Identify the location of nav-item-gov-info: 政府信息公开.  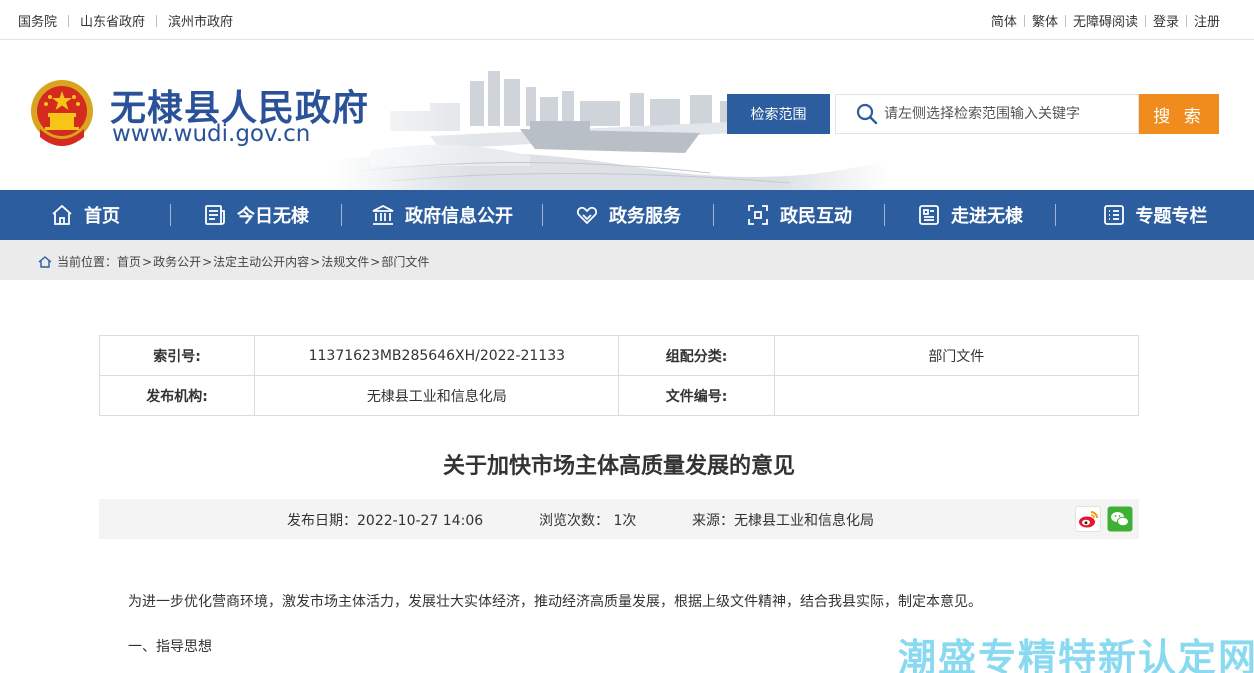
(442, 215).